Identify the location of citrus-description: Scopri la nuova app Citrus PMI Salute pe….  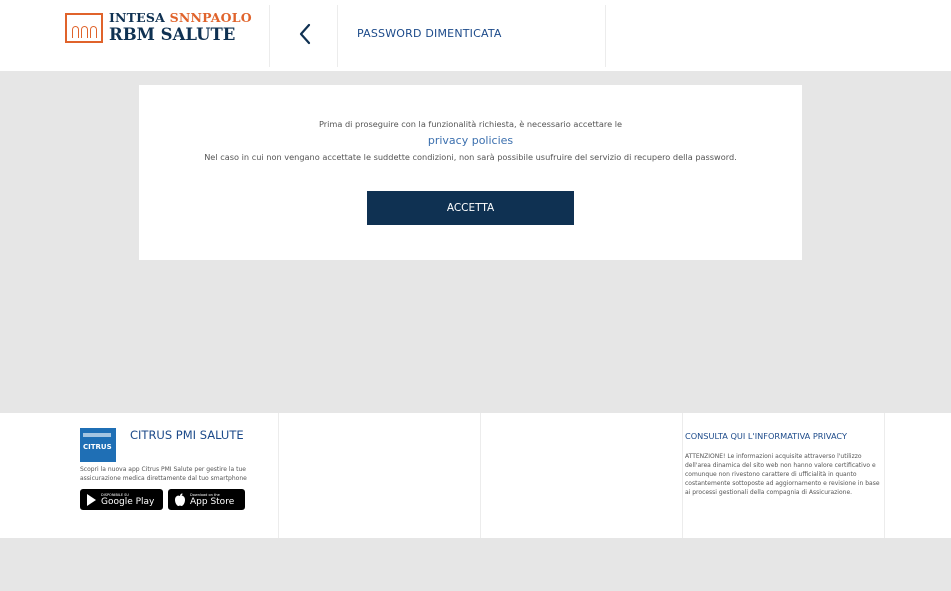
(163, 474).